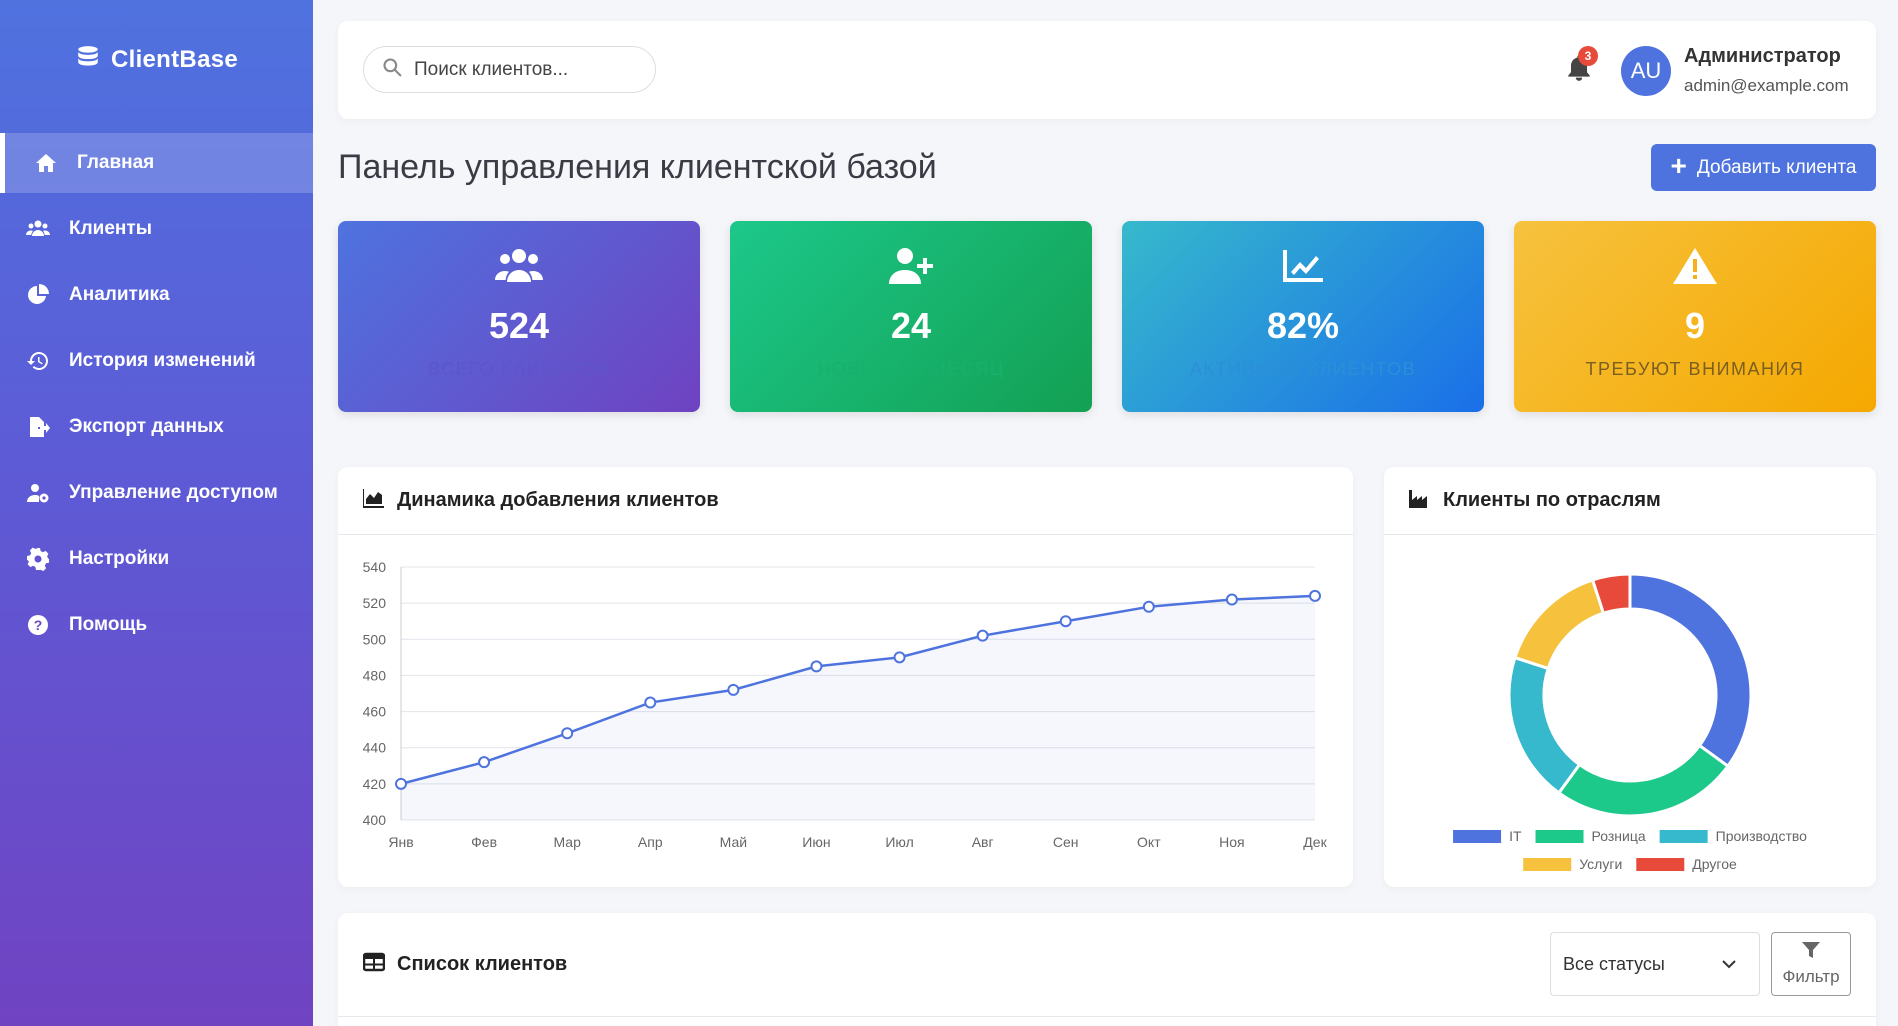 This screenshot has width=1898, height=1026. I want to click on stat-value: 9, so click(1695, 325).